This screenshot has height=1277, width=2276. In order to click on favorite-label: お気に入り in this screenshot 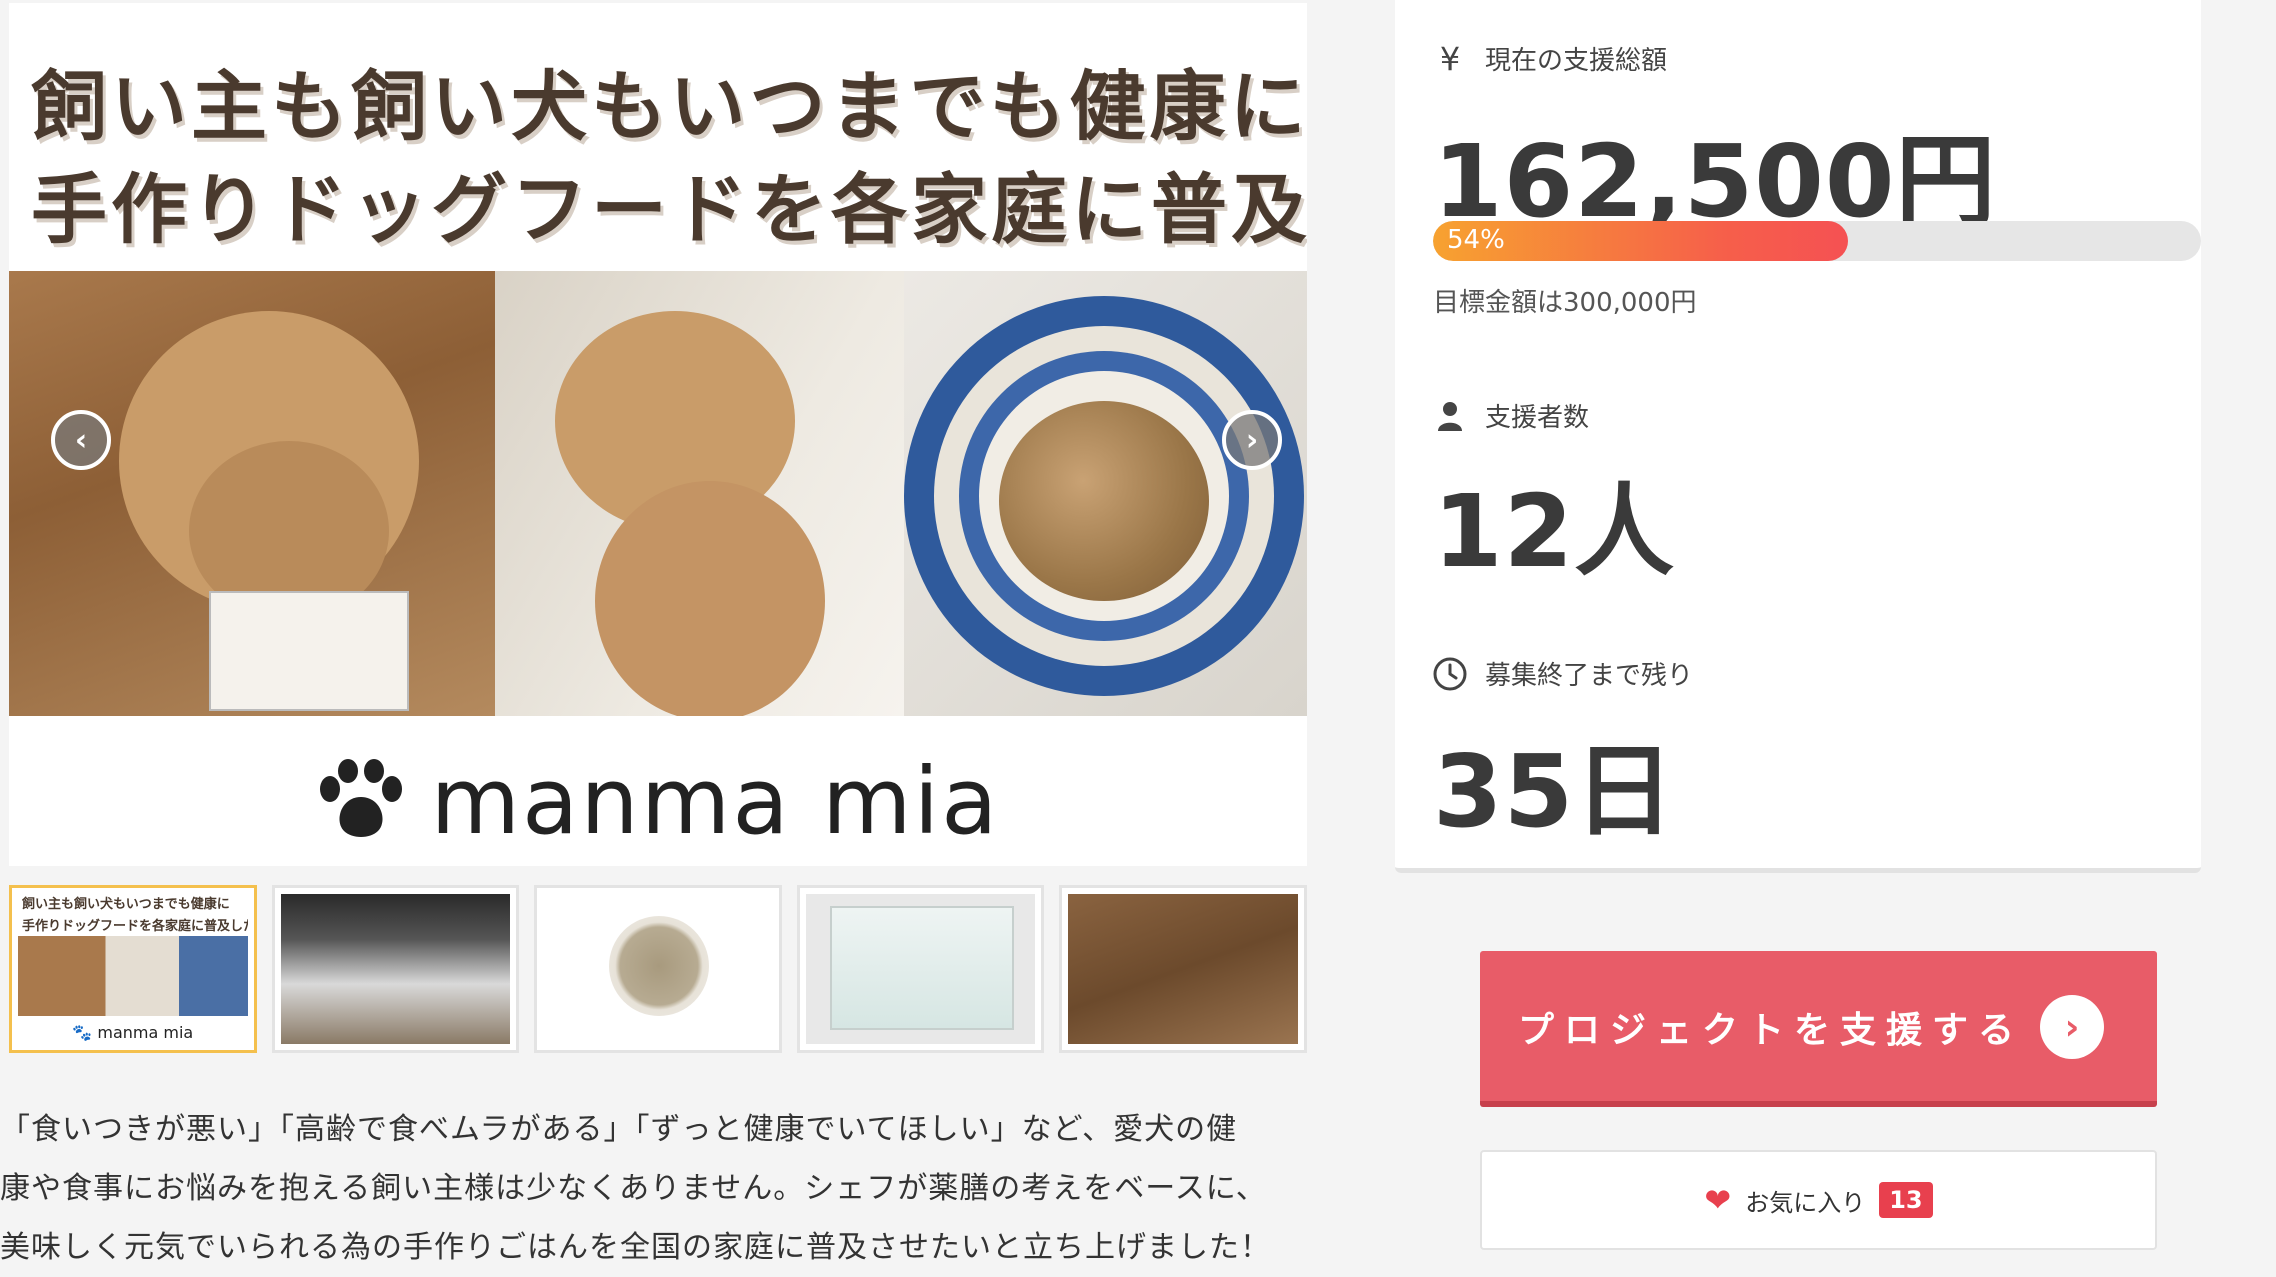, I will do `click(1805, 1202)`.